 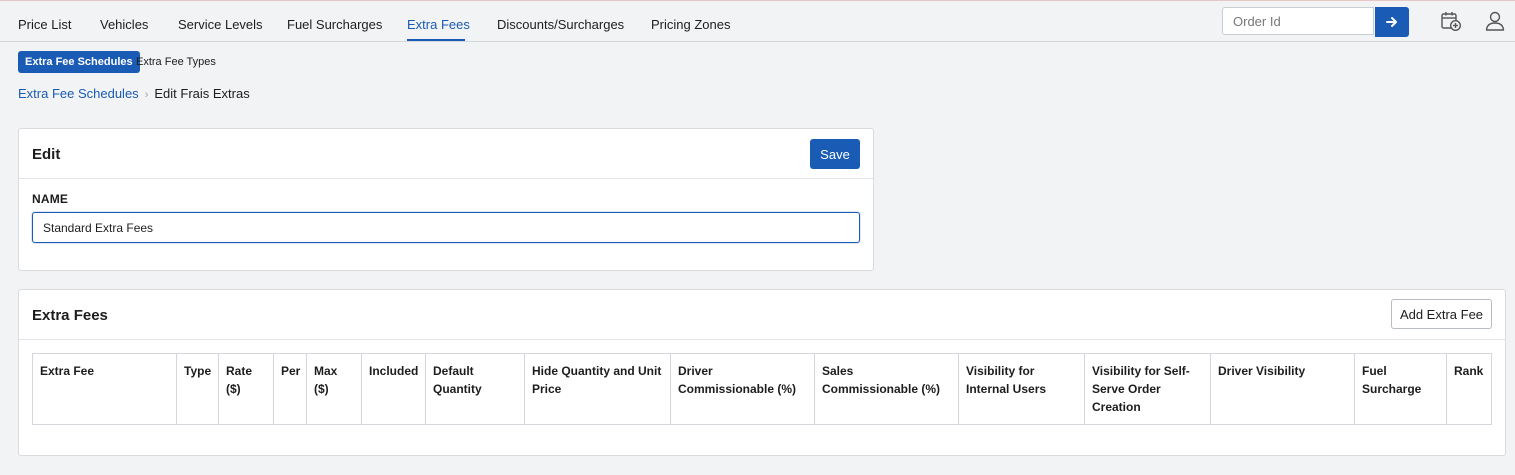 What do you see at coordinates (762, 315) in the screenshot?
I see `extra-fees-card-header: Extra Fees Add Extra Fee` at bounding box center [762, 315].